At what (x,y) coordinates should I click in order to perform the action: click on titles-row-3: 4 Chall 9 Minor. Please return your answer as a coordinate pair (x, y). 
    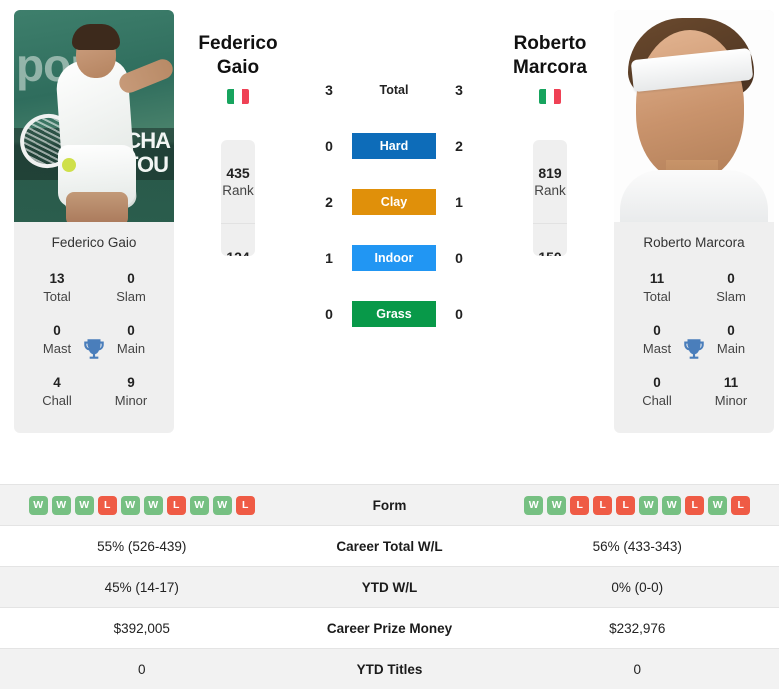
    Looking at the image, I should click on (94, 394).